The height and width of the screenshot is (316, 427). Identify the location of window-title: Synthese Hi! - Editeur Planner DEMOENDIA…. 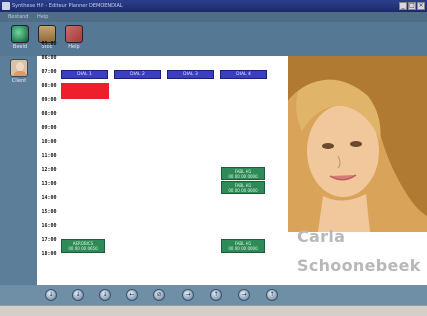
(67, 6).